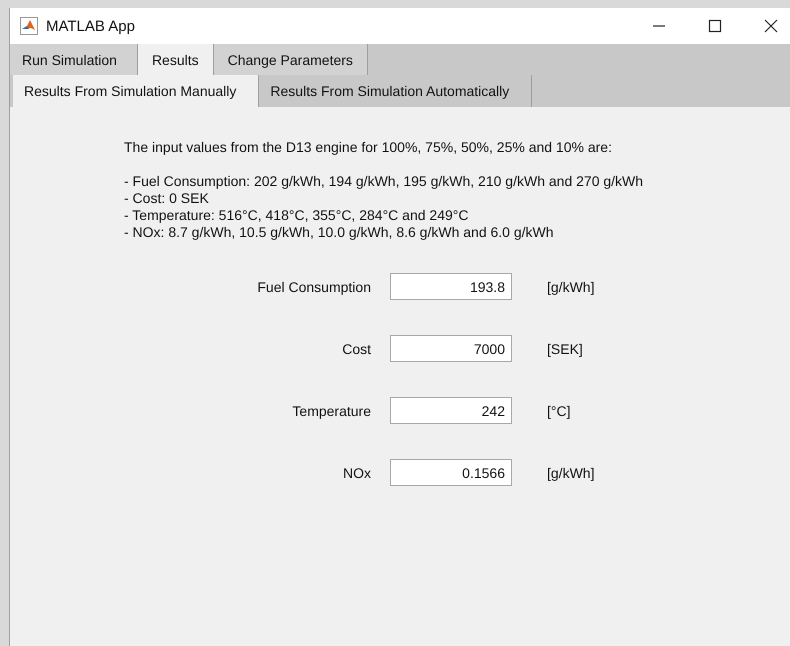  Describe the element at coordinates (291, 59) in the screenshot. I see `tab: Change Parameters` at that location.